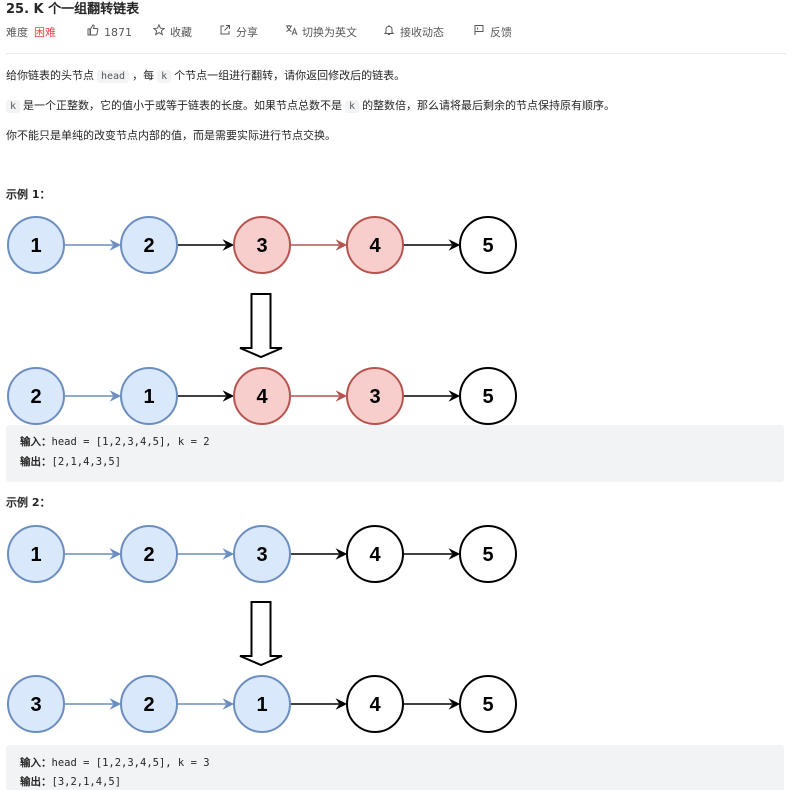 This screenshot has height=790, width=792. I want to click on inline-code-head: head, so click(113, 76).